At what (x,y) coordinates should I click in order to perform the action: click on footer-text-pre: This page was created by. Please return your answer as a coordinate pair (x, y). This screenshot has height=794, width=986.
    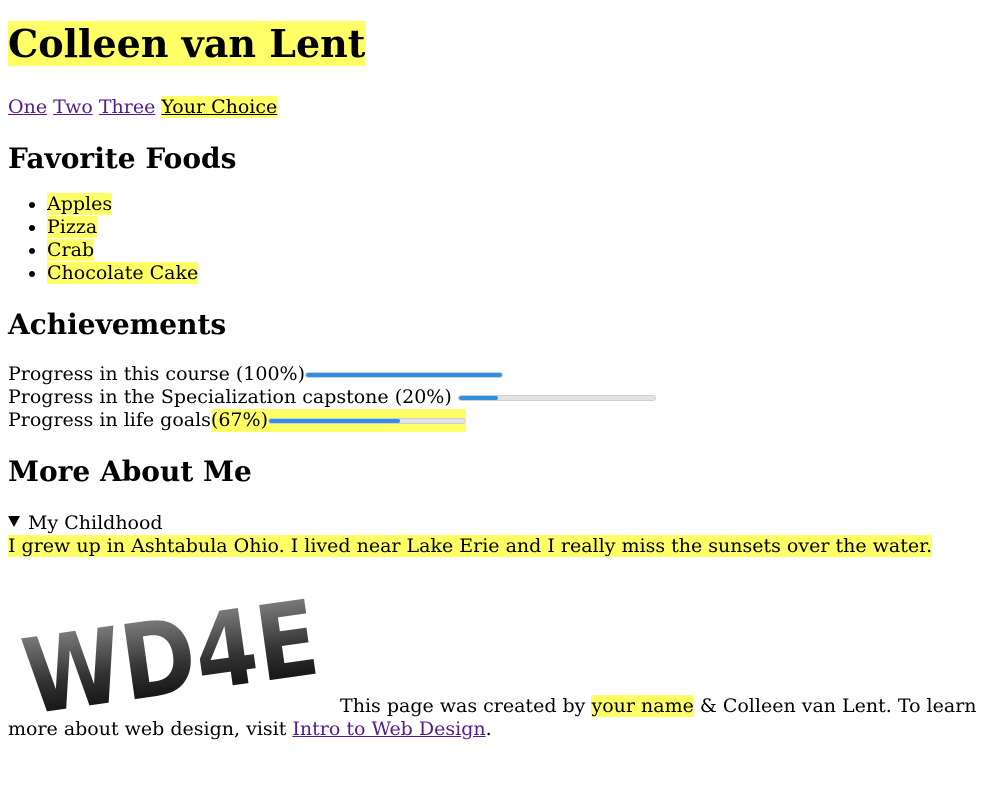
    Looking at the image, I should click on (466, 706).